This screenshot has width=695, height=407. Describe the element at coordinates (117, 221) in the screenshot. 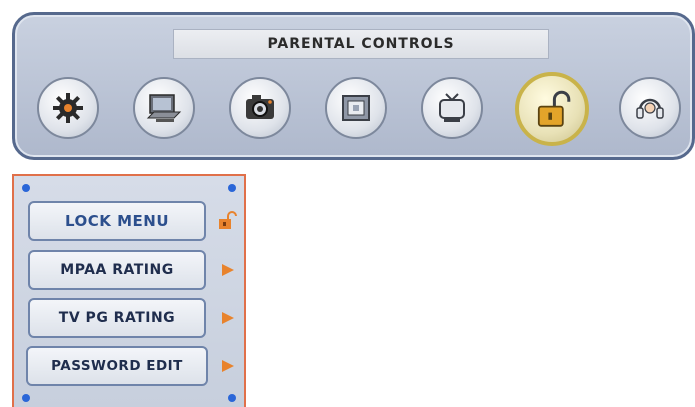

I see `lock-menu-button: LOCK MENU` at that location.